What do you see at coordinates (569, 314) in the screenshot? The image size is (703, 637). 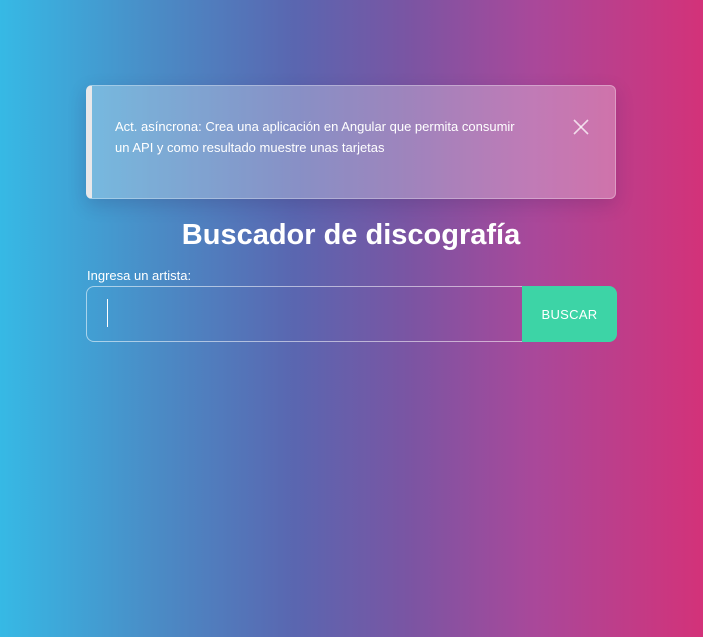 I see `search-button: BUSCAR` at bounding box center [569, 314].